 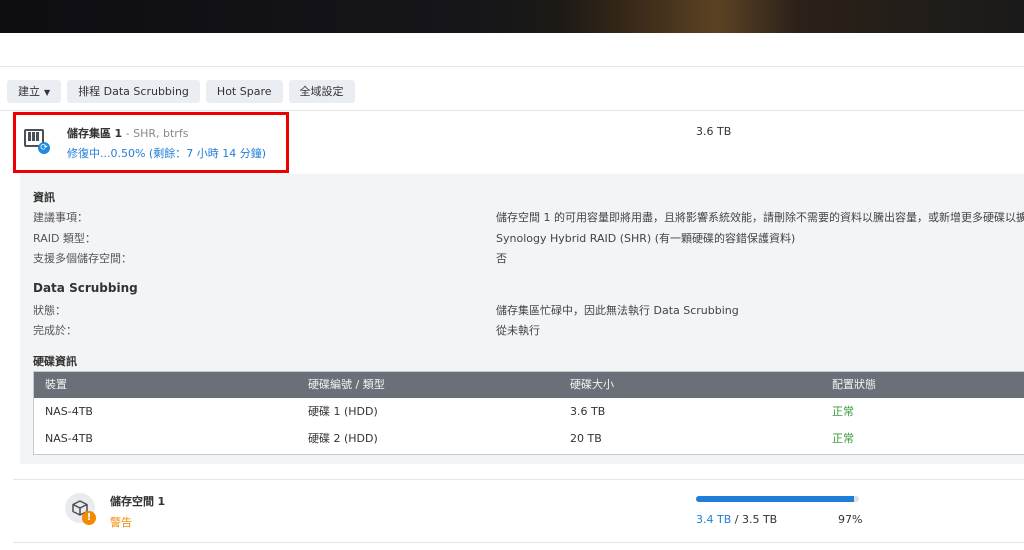 I want to click on usage-progress-fill, so click(x=775, y=499).